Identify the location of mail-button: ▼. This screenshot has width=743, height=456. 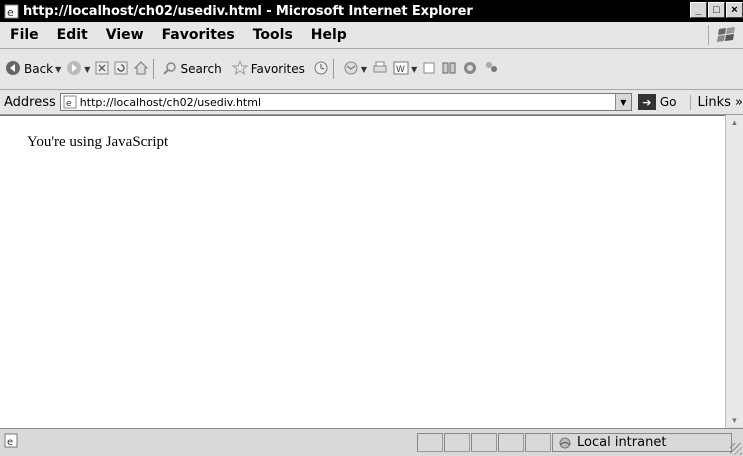
(355, 69).